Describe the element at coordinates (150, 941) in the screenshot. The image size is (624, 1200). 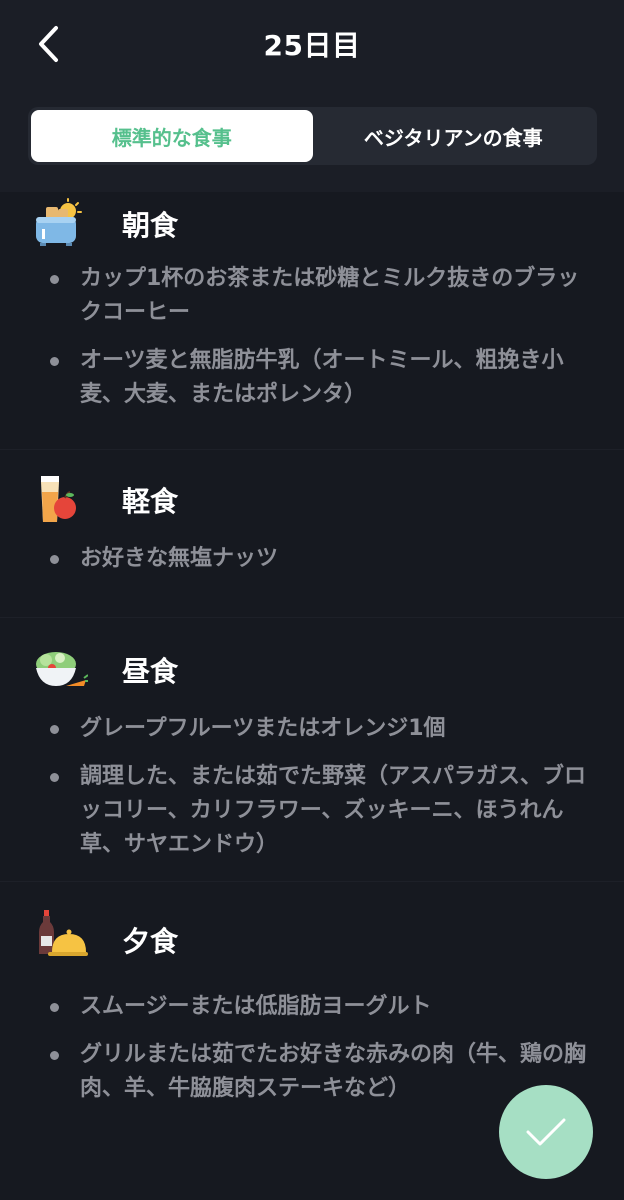
I see `section-title: 夕食` at that location.